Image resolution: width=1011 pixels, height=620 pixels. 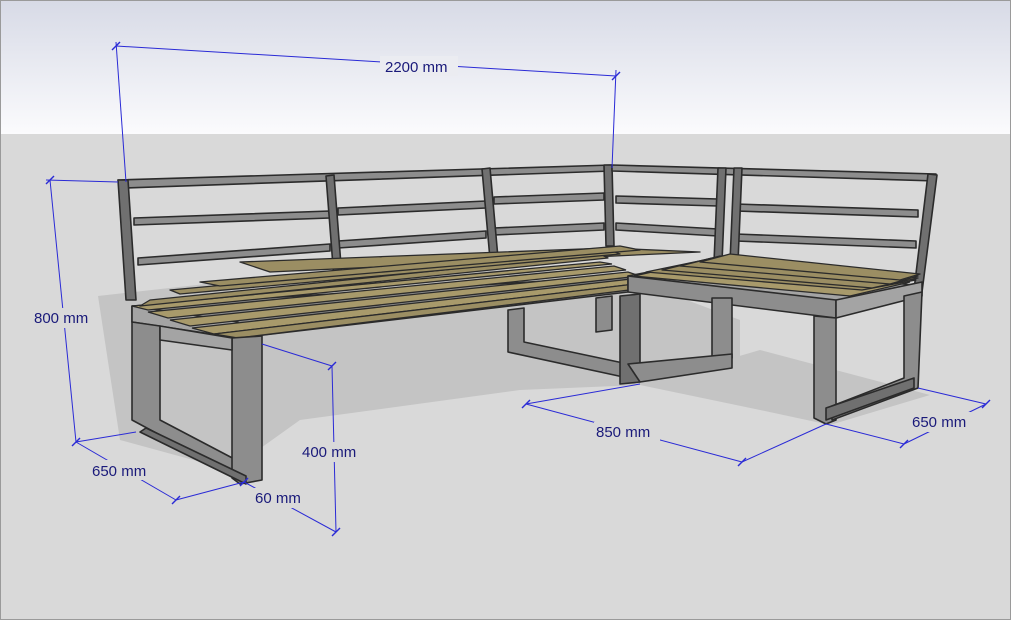 What do you see at coordinates (329, 452) in the screenshot?
I see `label-seat-height: 400 mm` at bounding box center [329, 452].